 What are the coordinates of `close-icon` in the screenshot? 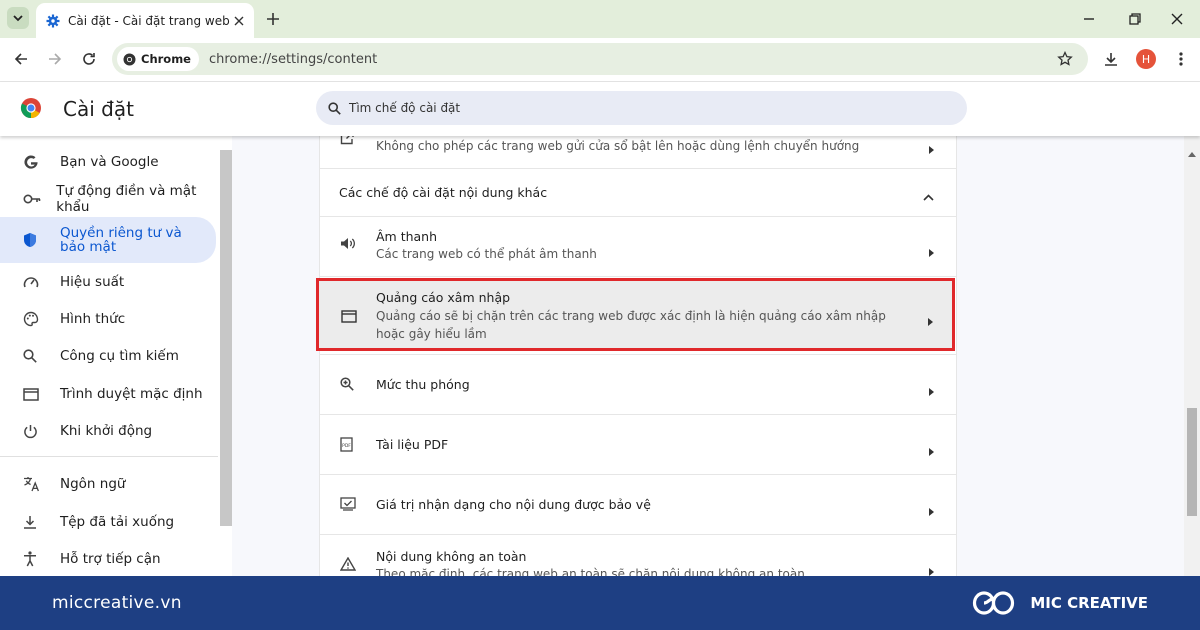 It's located at (1177, 19).